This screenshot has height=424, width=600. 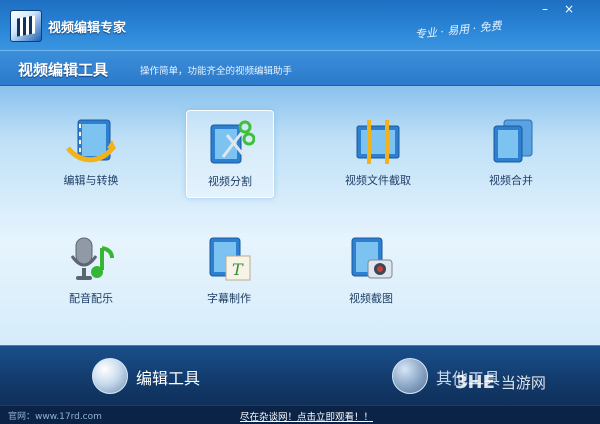 What do you see at coordinates (92, 258) in the screenshot?
I see `microphone-music-icon` at bounding box center [92, 258].